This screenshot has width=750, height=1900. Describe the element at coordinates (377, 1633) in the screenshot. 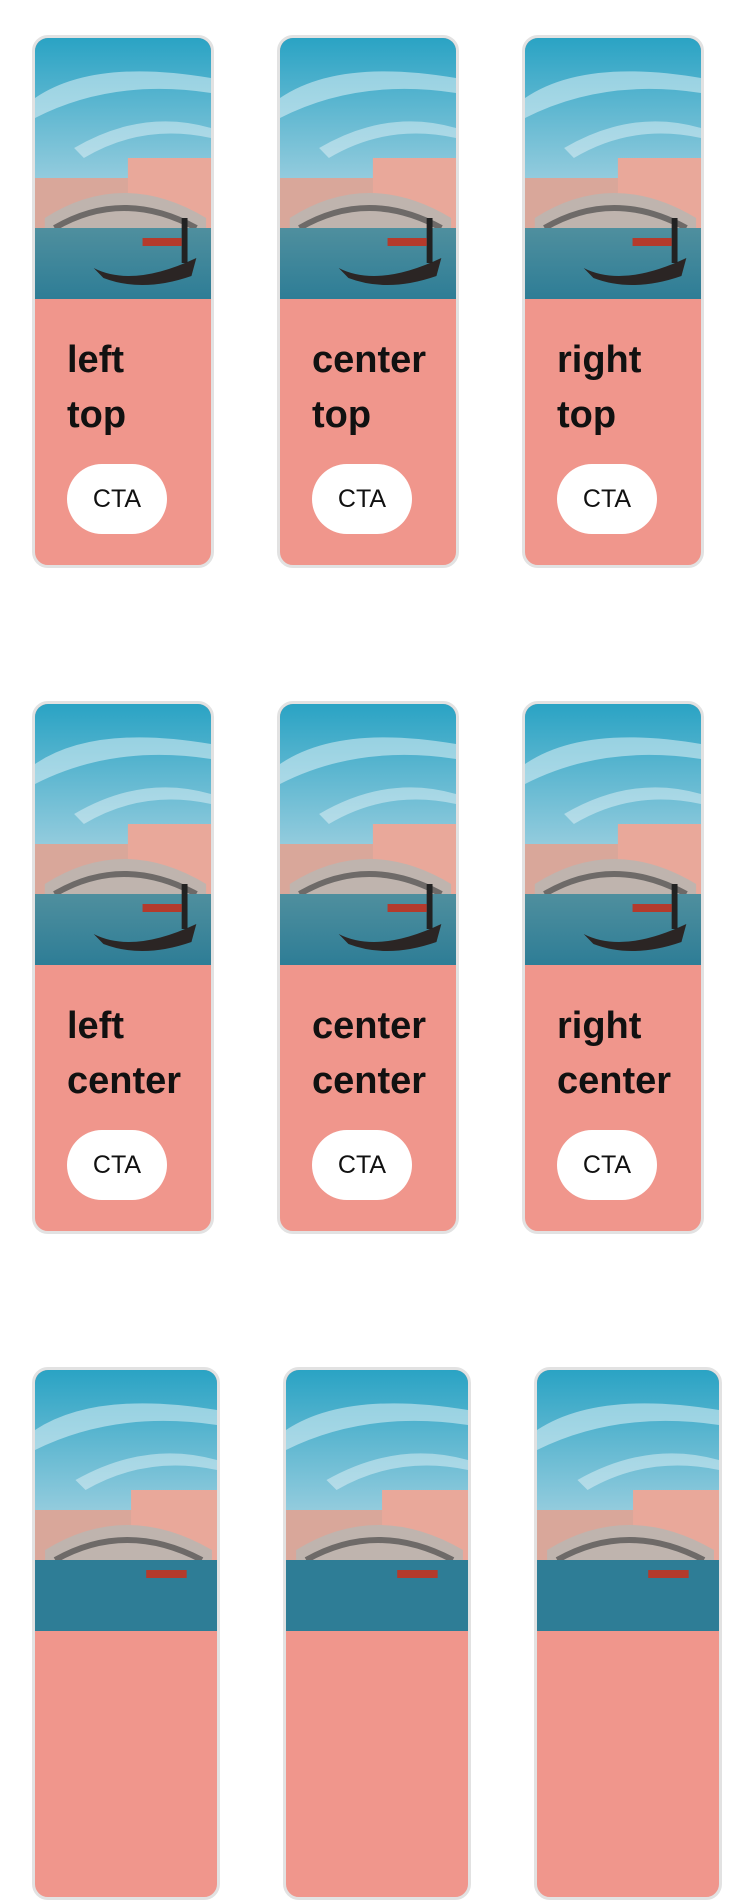

I see `card-row3-center` at that location.